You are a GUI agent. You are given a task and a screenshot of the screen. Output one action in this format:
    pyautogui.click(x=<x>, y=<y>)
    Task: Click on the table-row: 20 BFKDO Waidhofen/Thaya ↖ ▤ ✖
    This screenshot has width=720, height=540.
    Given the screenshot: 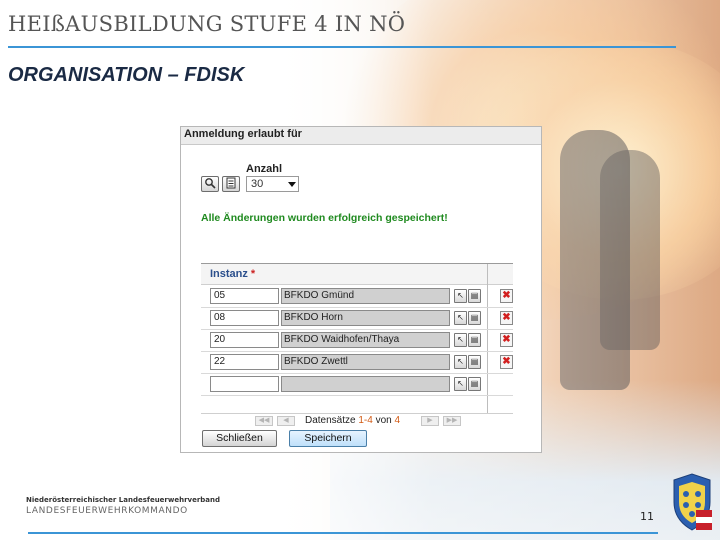 What is the action you would take?
    pyautogui.click(x=357, y=340)
    